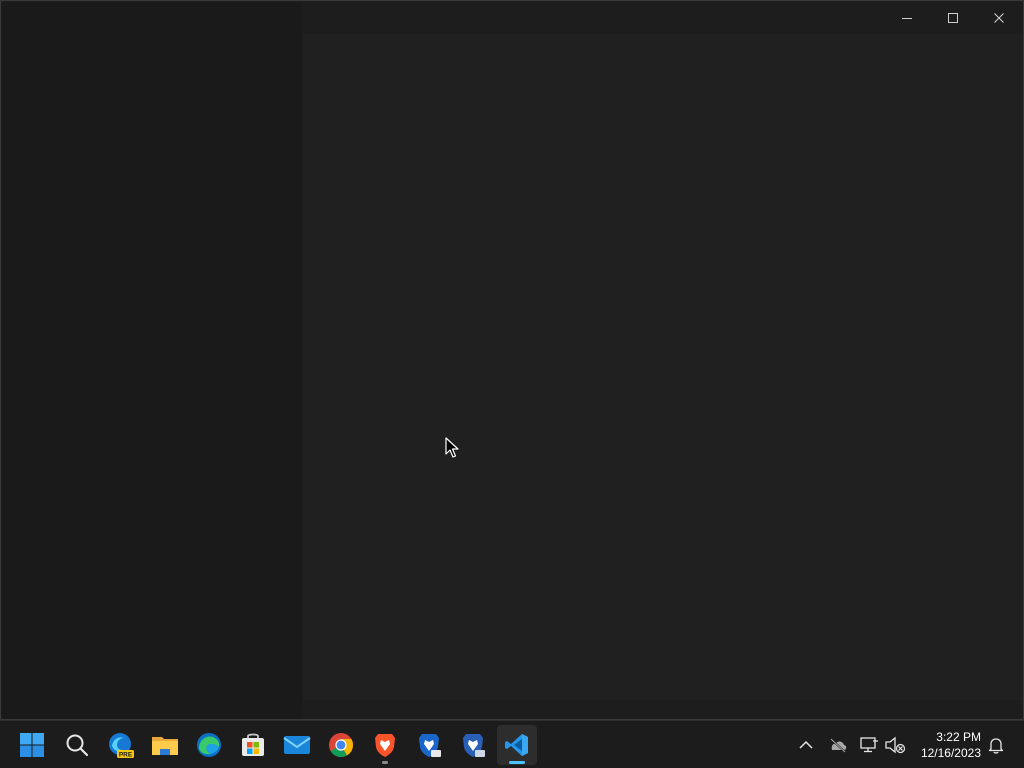 The height and width of the screenshot is (768, 1024). Describe the element at coordinates (385, 762) in the screenshot. I see `running-indicator` at that location.